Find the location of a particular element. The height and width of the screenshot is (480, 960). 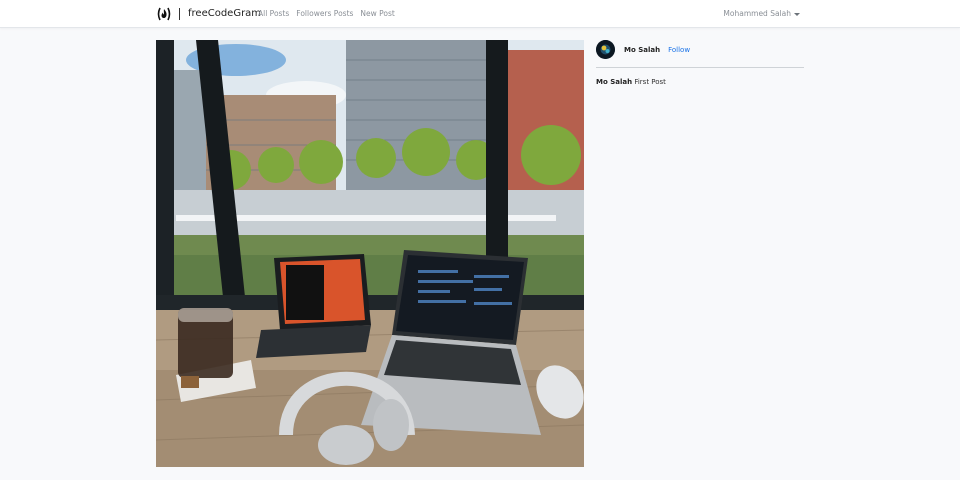

nav-links: All Posts Followers Posts New Post is located at coordinates (326, 14).